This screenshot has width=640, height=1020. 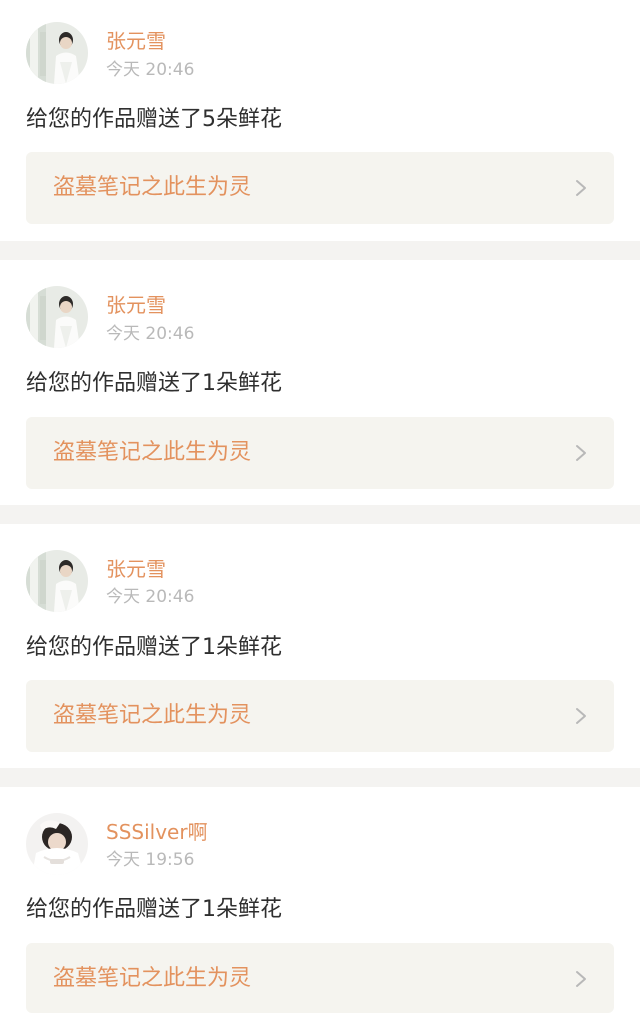 I want to click on username: SSSilver啊, so click(x=157, y=832).